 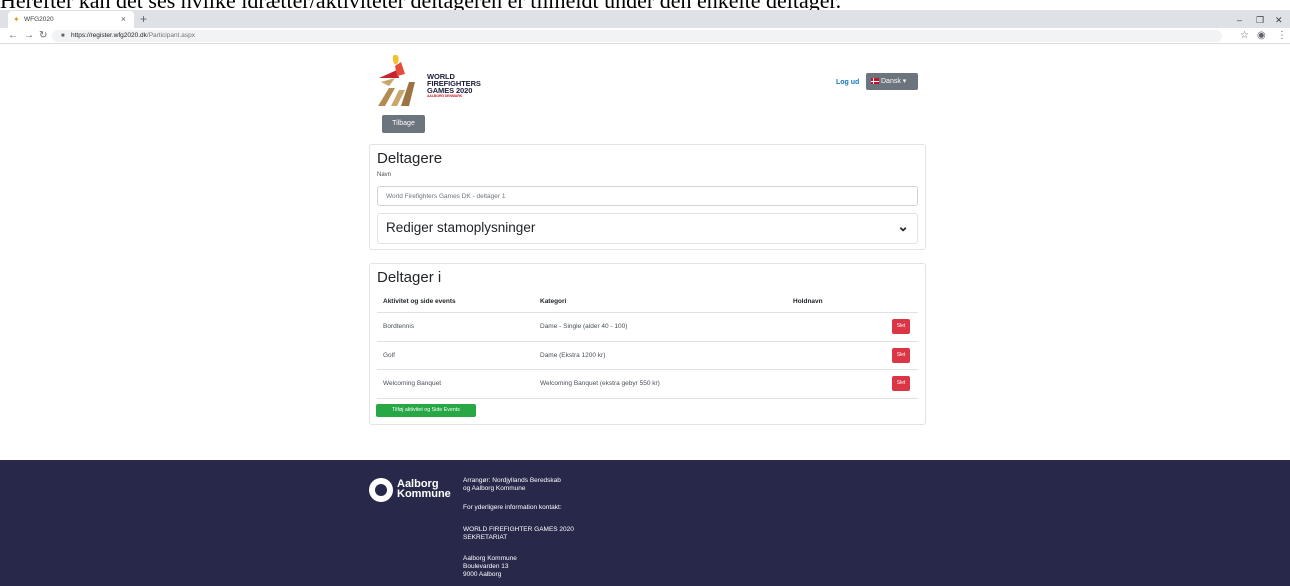 I want to click on name-input, so click(x=647, y=196).